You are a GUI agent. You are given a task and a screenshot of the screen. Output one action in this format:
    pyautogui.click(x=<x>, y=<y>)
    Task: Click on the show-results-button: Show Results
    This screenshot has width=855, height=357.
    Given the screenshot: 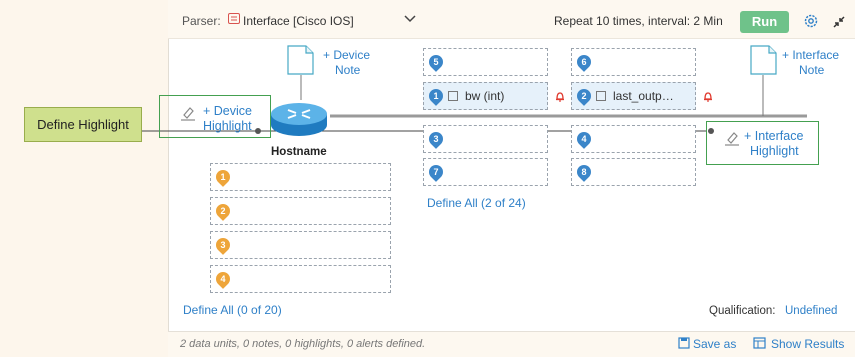 What is the action you would take?
    pyautogui.click(x=807, y=344)
    